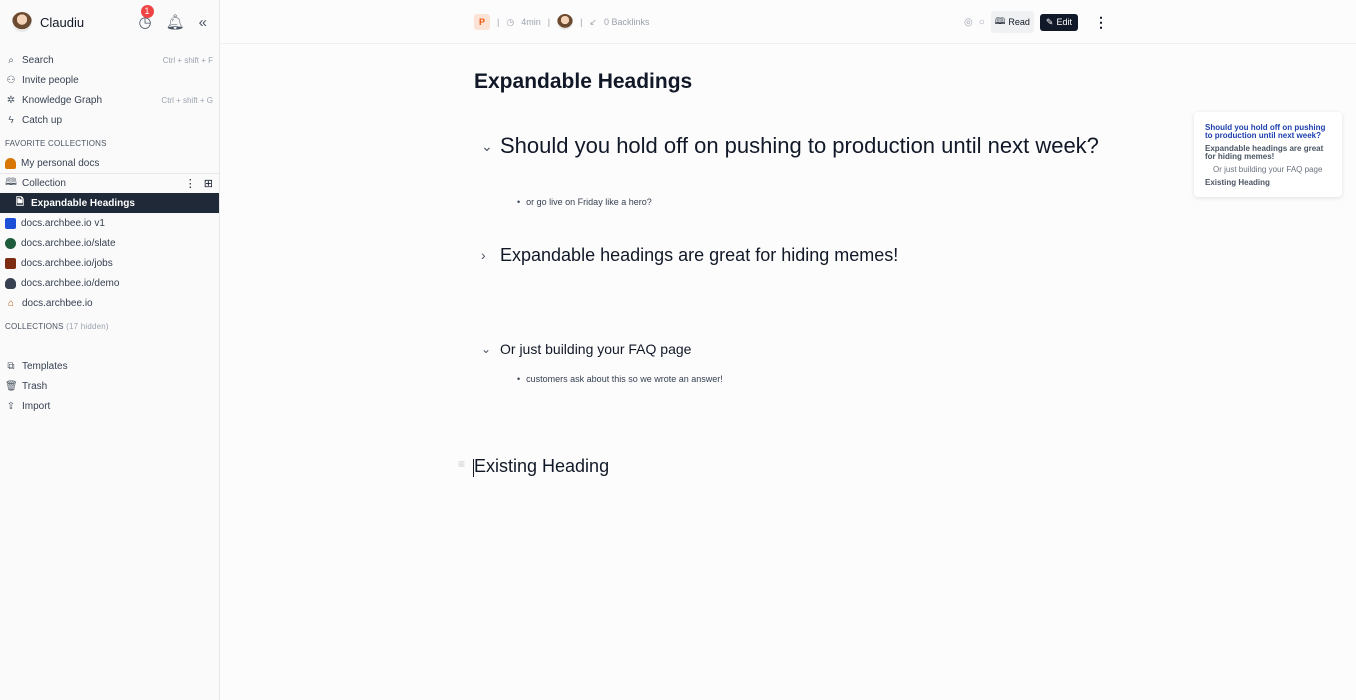 The image size is (1356, 700). I want to click on read-time: 4min, so click(531, 22).